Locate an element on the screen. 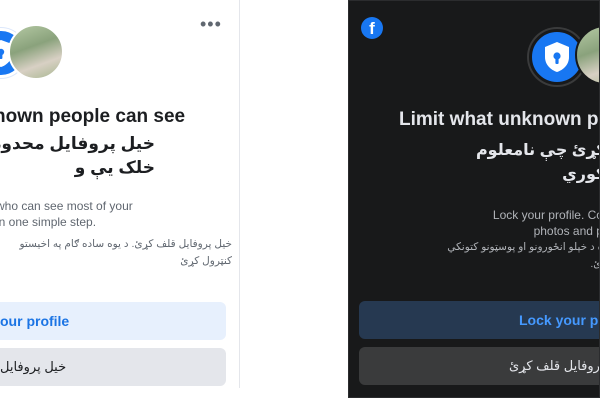 This screenshot has width=600, height=400. lock-profile-button-label: Lock your p is located at coordinates (559, 320).